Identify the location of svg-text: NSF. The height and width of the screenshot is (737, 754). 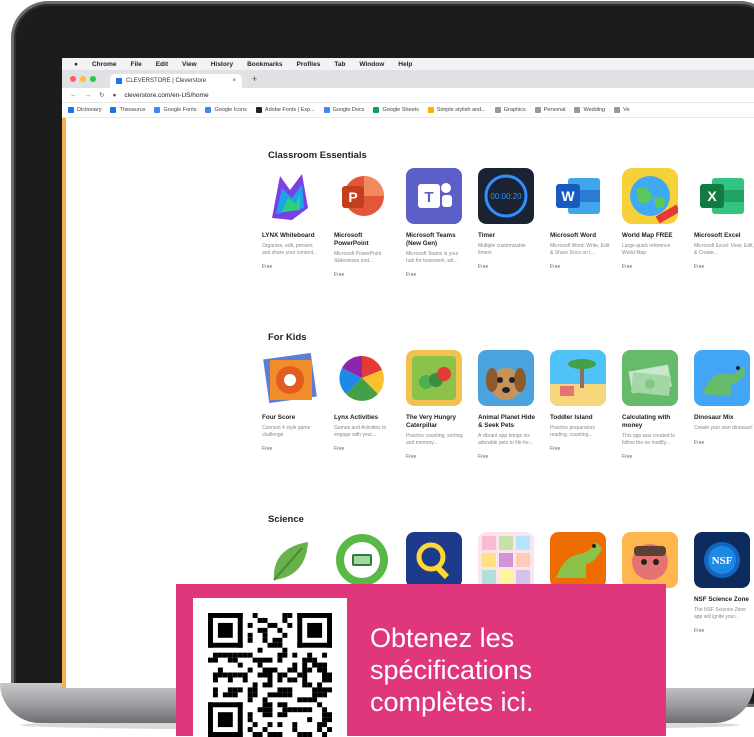
(722, 561).